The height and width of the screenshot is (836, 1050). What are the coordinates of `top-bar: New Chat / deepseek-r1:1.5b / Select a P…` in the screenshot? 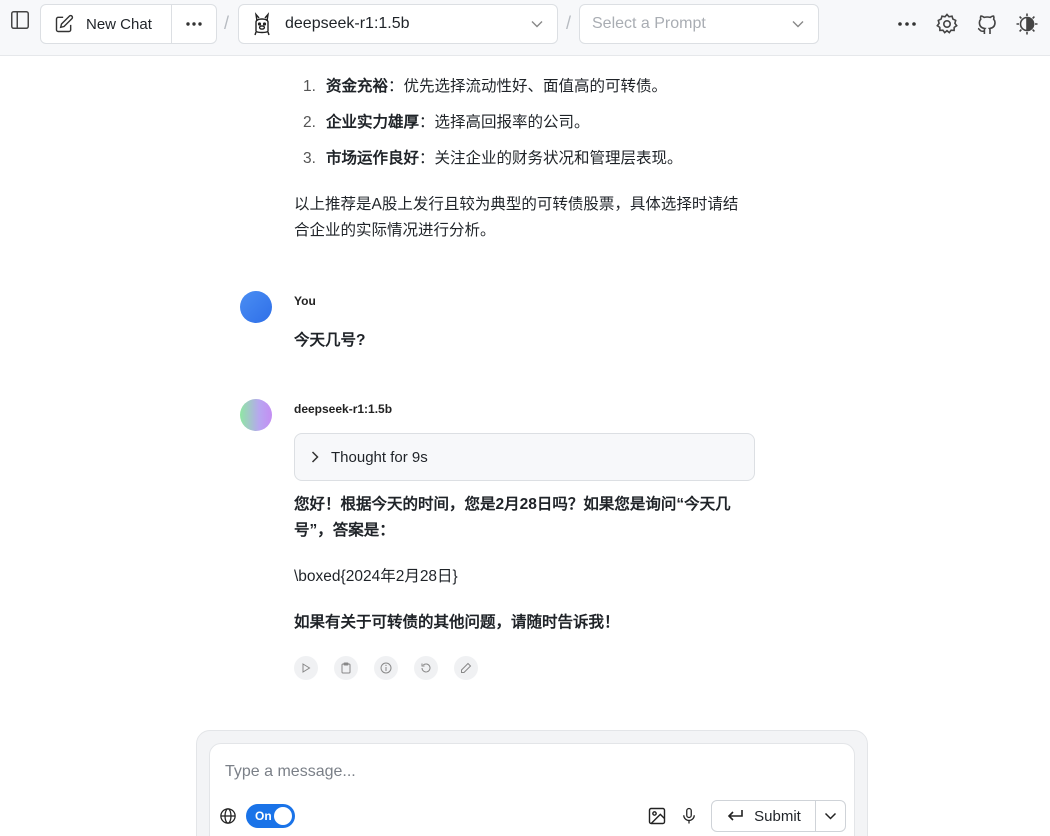 It's located at (525, 28).